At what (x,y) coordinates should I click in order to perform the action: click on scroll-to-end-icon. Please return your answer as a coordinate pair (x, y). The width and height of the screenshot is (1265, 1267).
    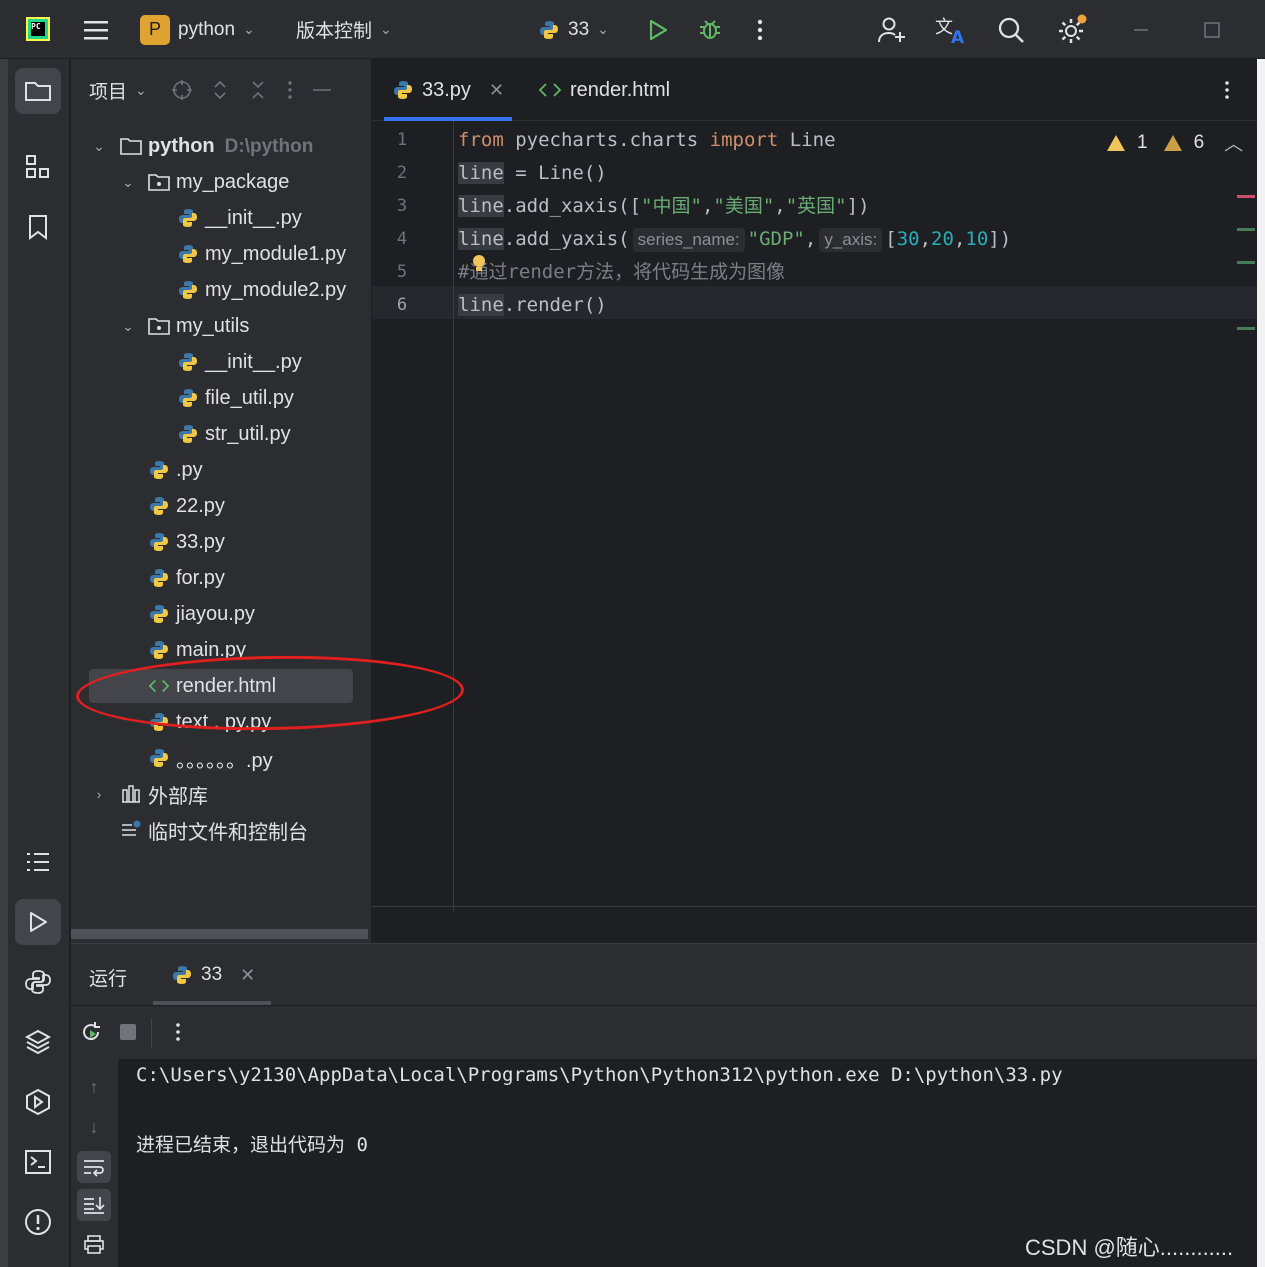
    Looking at the image, I should click on (94, 1205).